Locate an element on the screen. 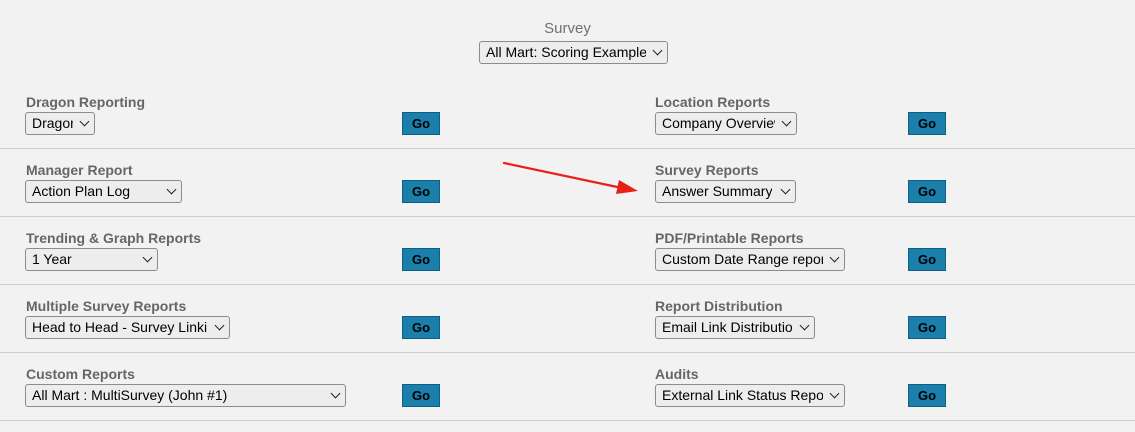  annotation-arrow-icon is located at coordinates (570, 177).